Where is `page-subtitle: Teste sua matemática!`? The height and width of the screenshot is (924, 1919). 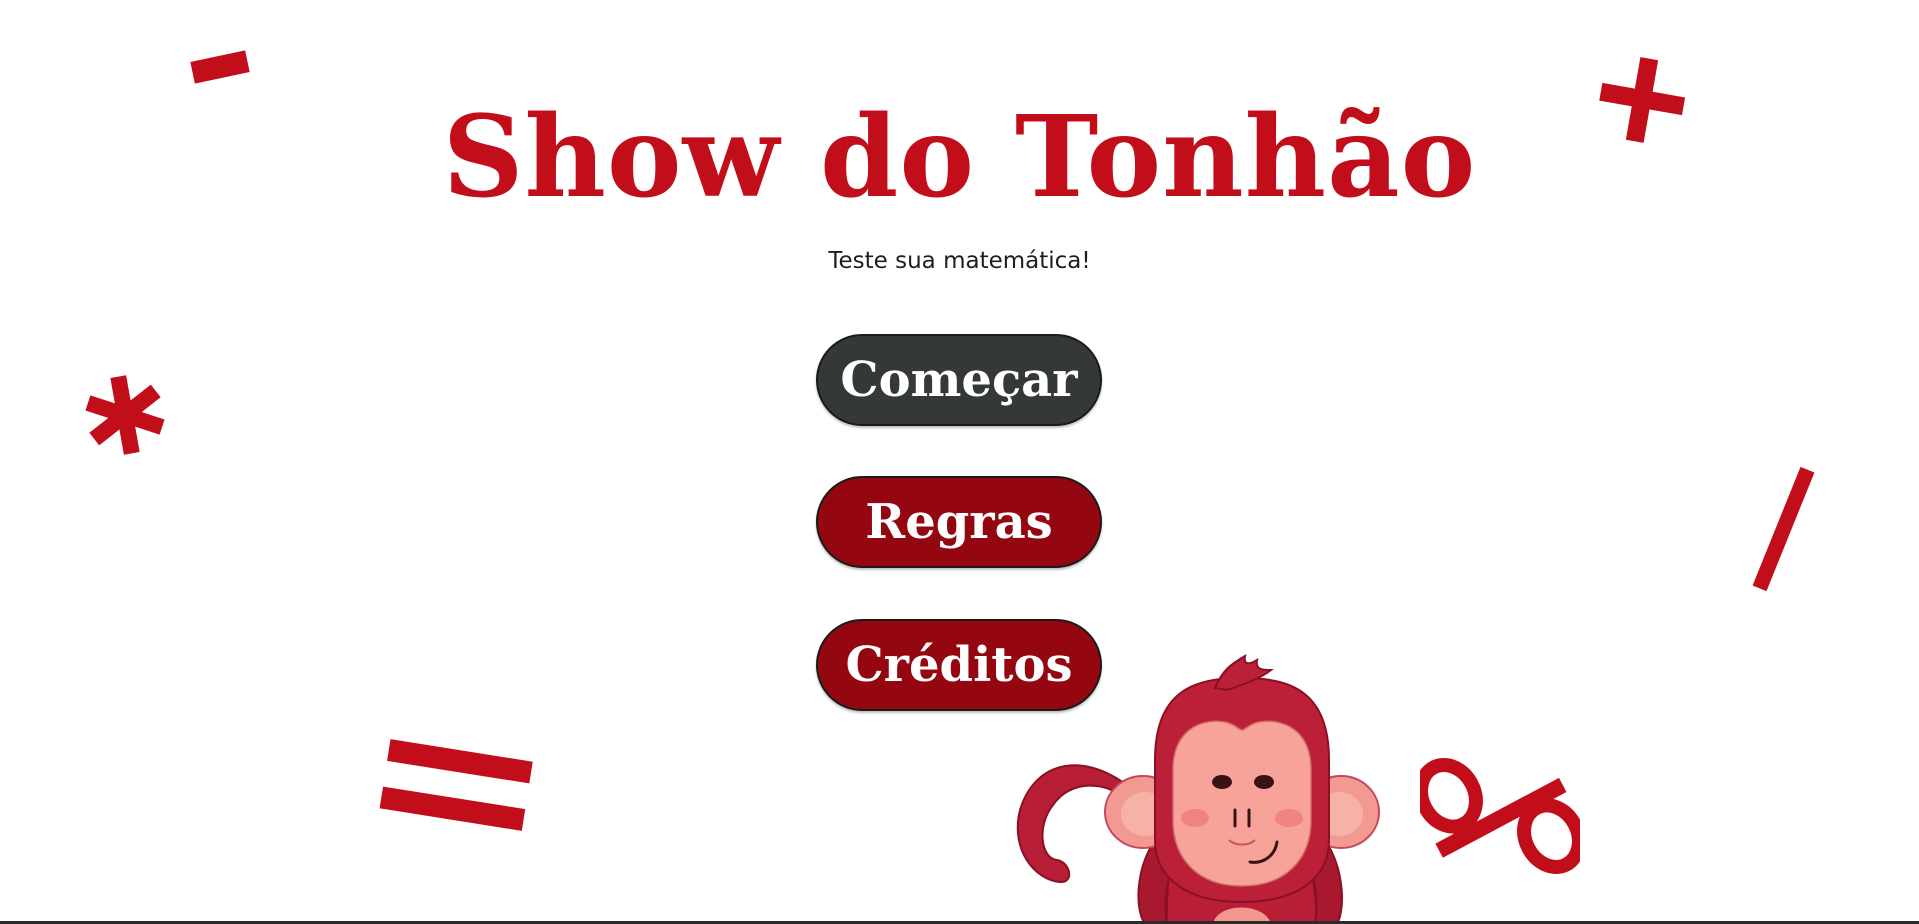
page-subtitle: Teste sua matemática! is located at coordinates (959, 261).